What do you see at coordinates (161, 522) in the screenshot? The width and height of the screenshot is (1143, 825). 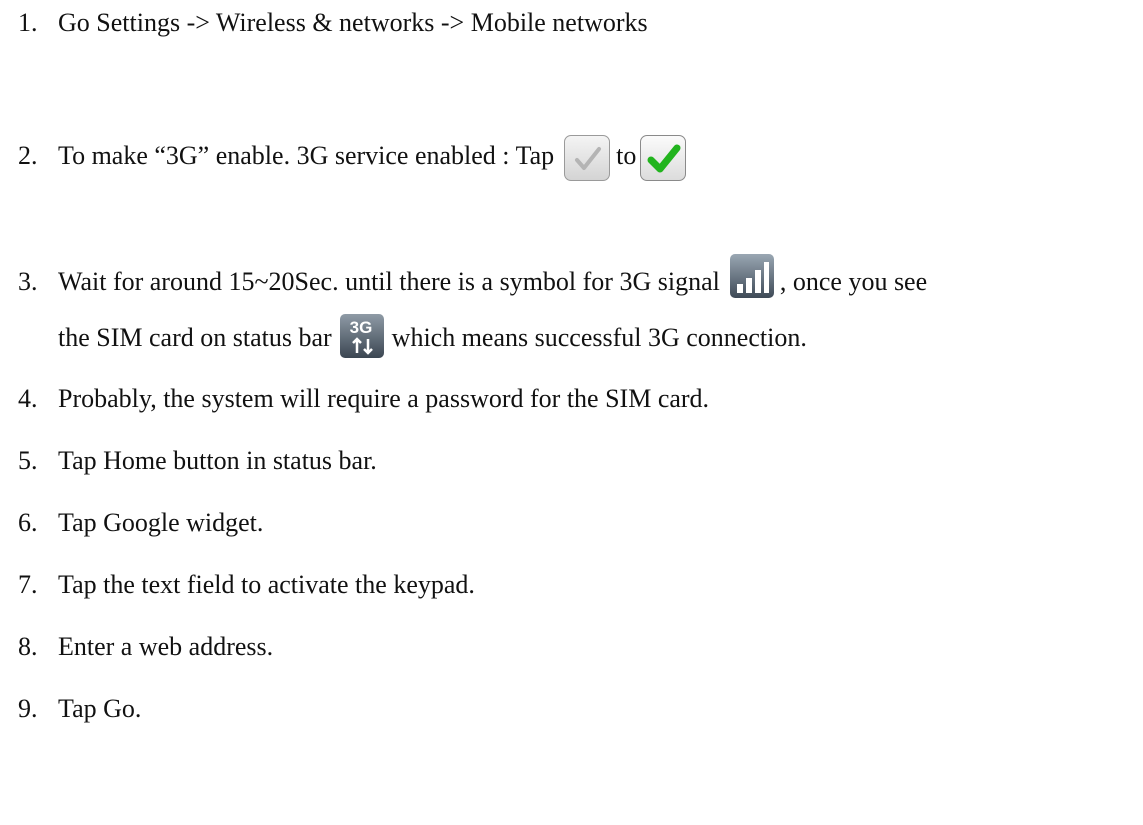 I see `step-text: Tap Google widget.` at bounding box center [161, 522].